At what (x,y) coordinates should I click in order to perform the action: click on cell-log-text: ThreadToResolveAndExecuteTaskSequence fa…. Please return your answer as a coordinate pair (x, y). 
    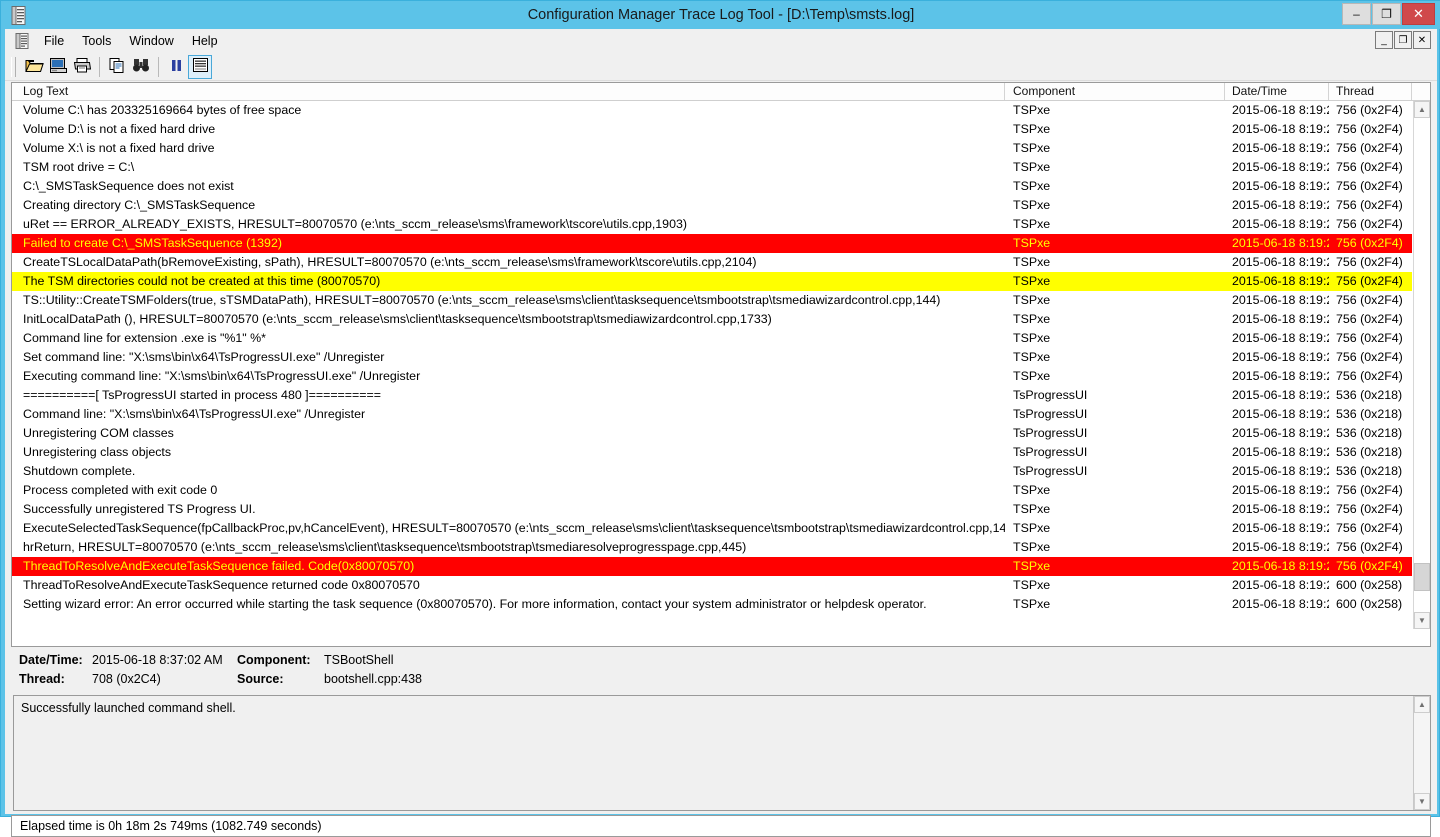
    Looking at the image, I should click on (219, 566).